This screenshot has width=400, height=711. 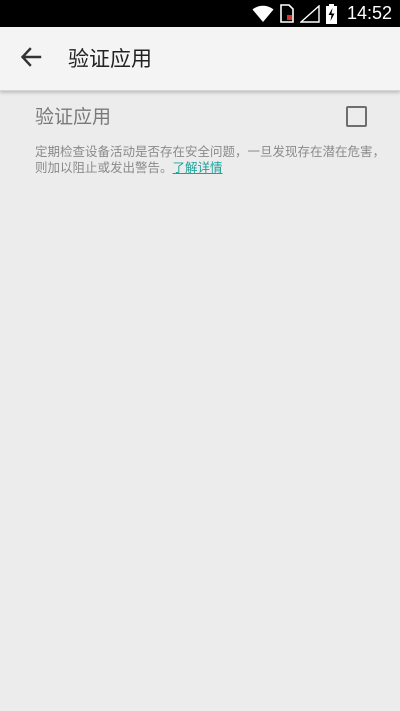 I want to click on sim-card-icon, so click(x=287, y=13).